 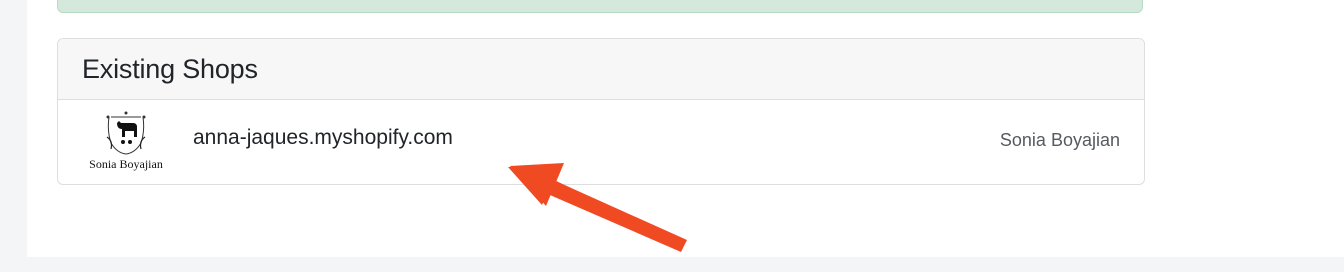 I want to click on success-alert, so click(x=600, y=6).